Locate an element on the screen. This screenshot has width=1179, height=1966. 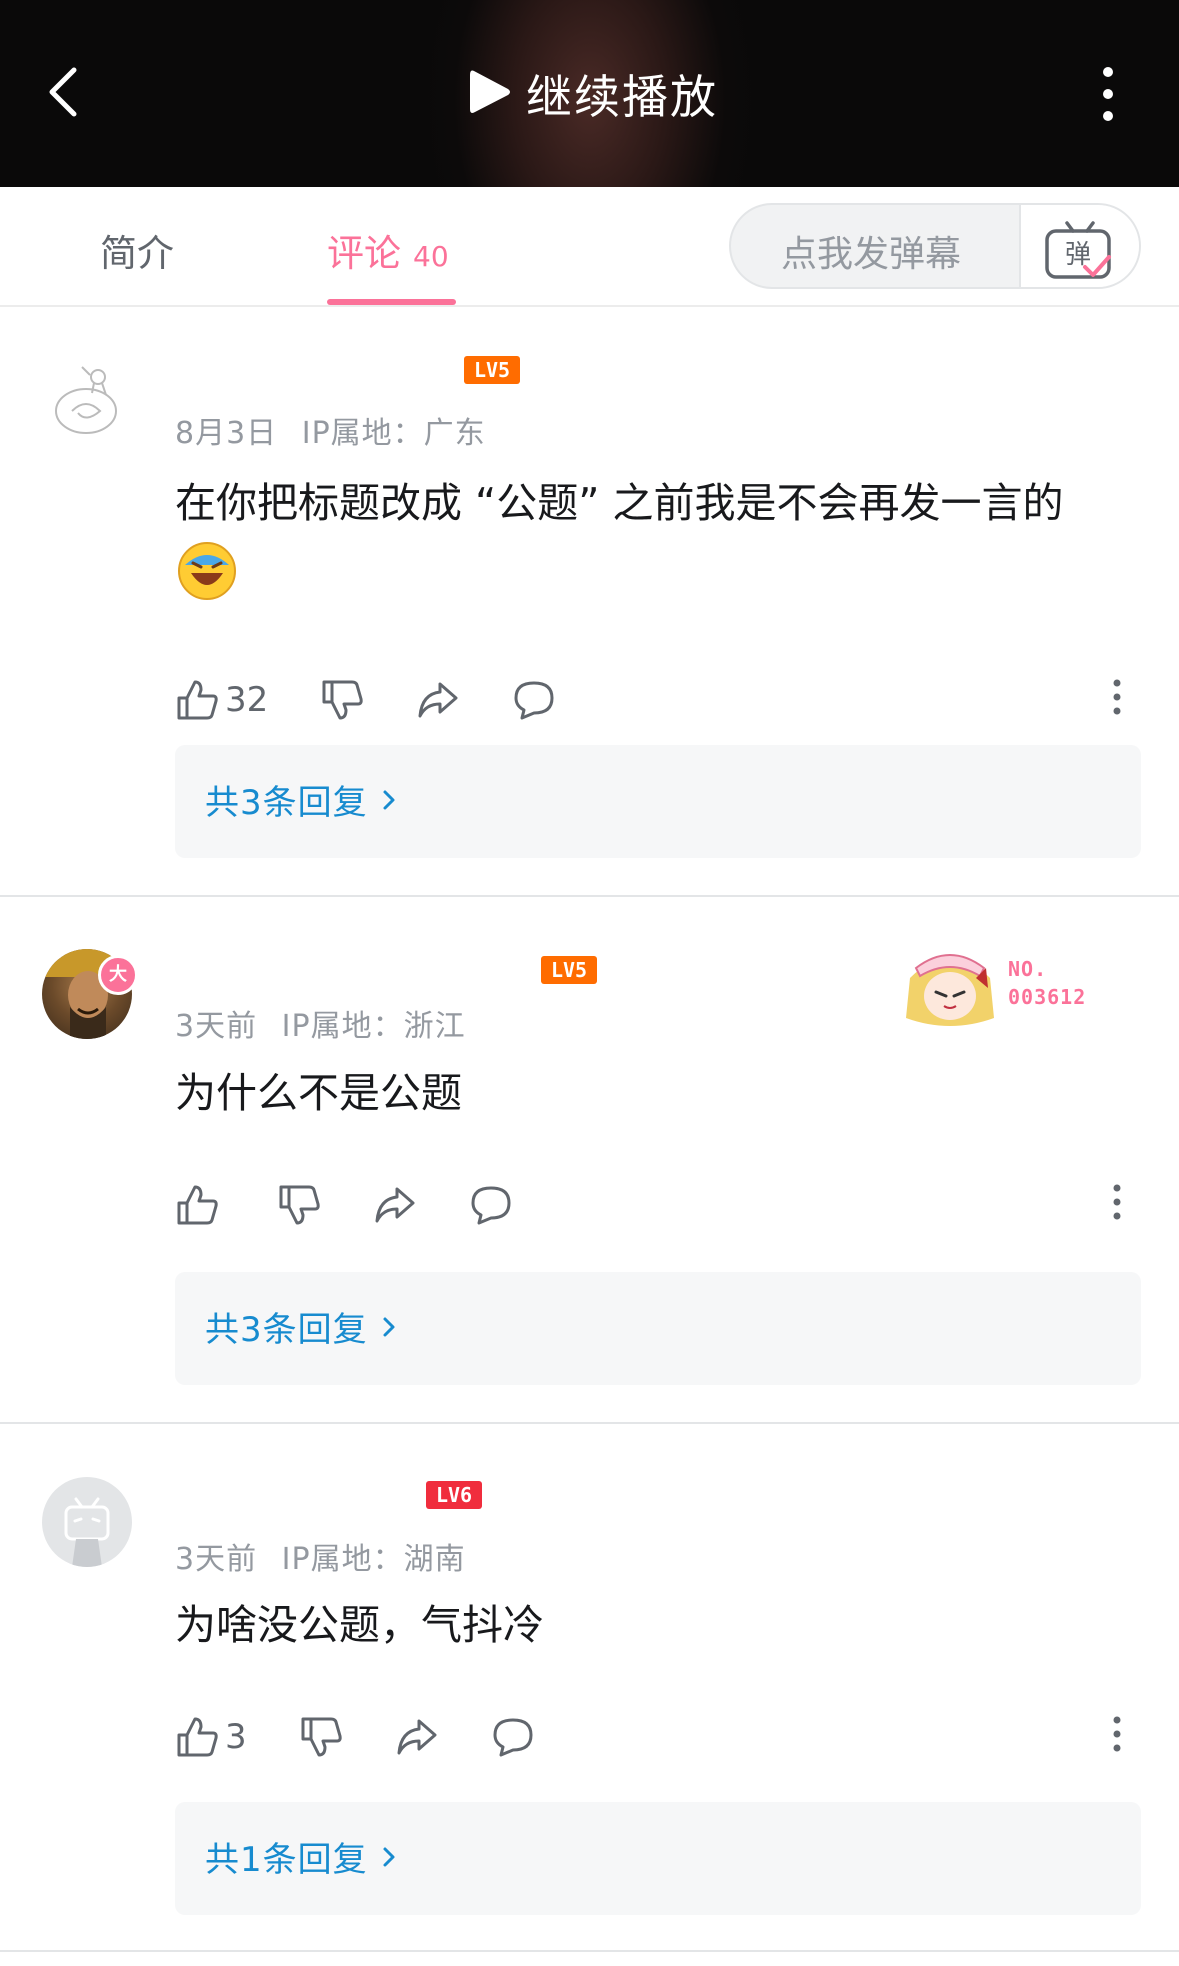
continue-play-button: 继续播放 is located at coordinates (593, 94).